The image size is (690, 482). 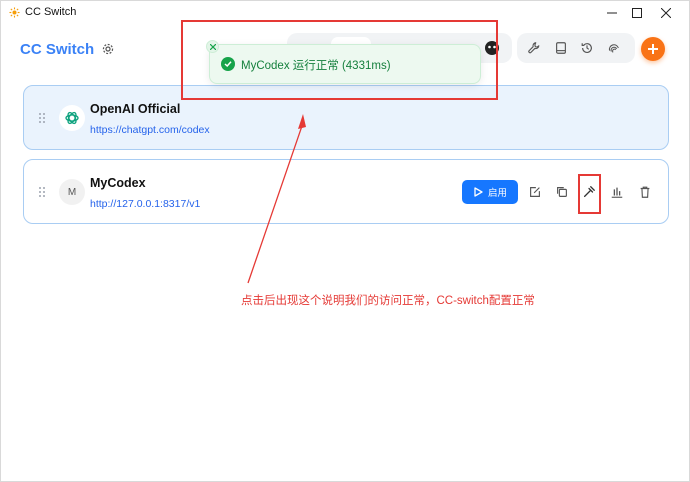 What do you see at coordinates (276, 199) in the screenshot?
I see `annotation-arrow` at bounding box center [276, 199].